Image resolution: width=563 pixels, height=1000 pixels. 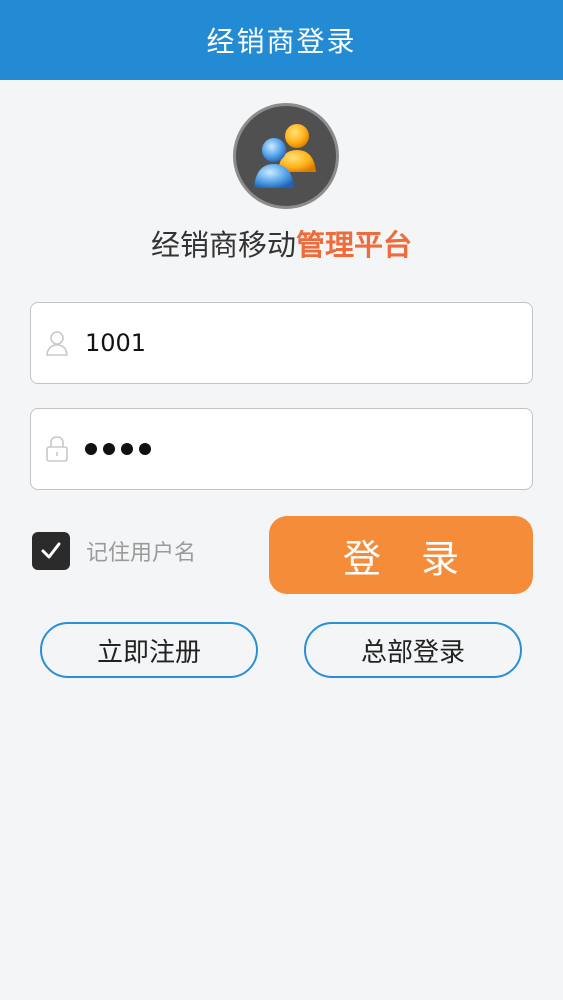 What do you see at coordinates (223, 245) in the screenshot?
I see `subtitle-text: 经销商移动` at bounding box center [223, 245].